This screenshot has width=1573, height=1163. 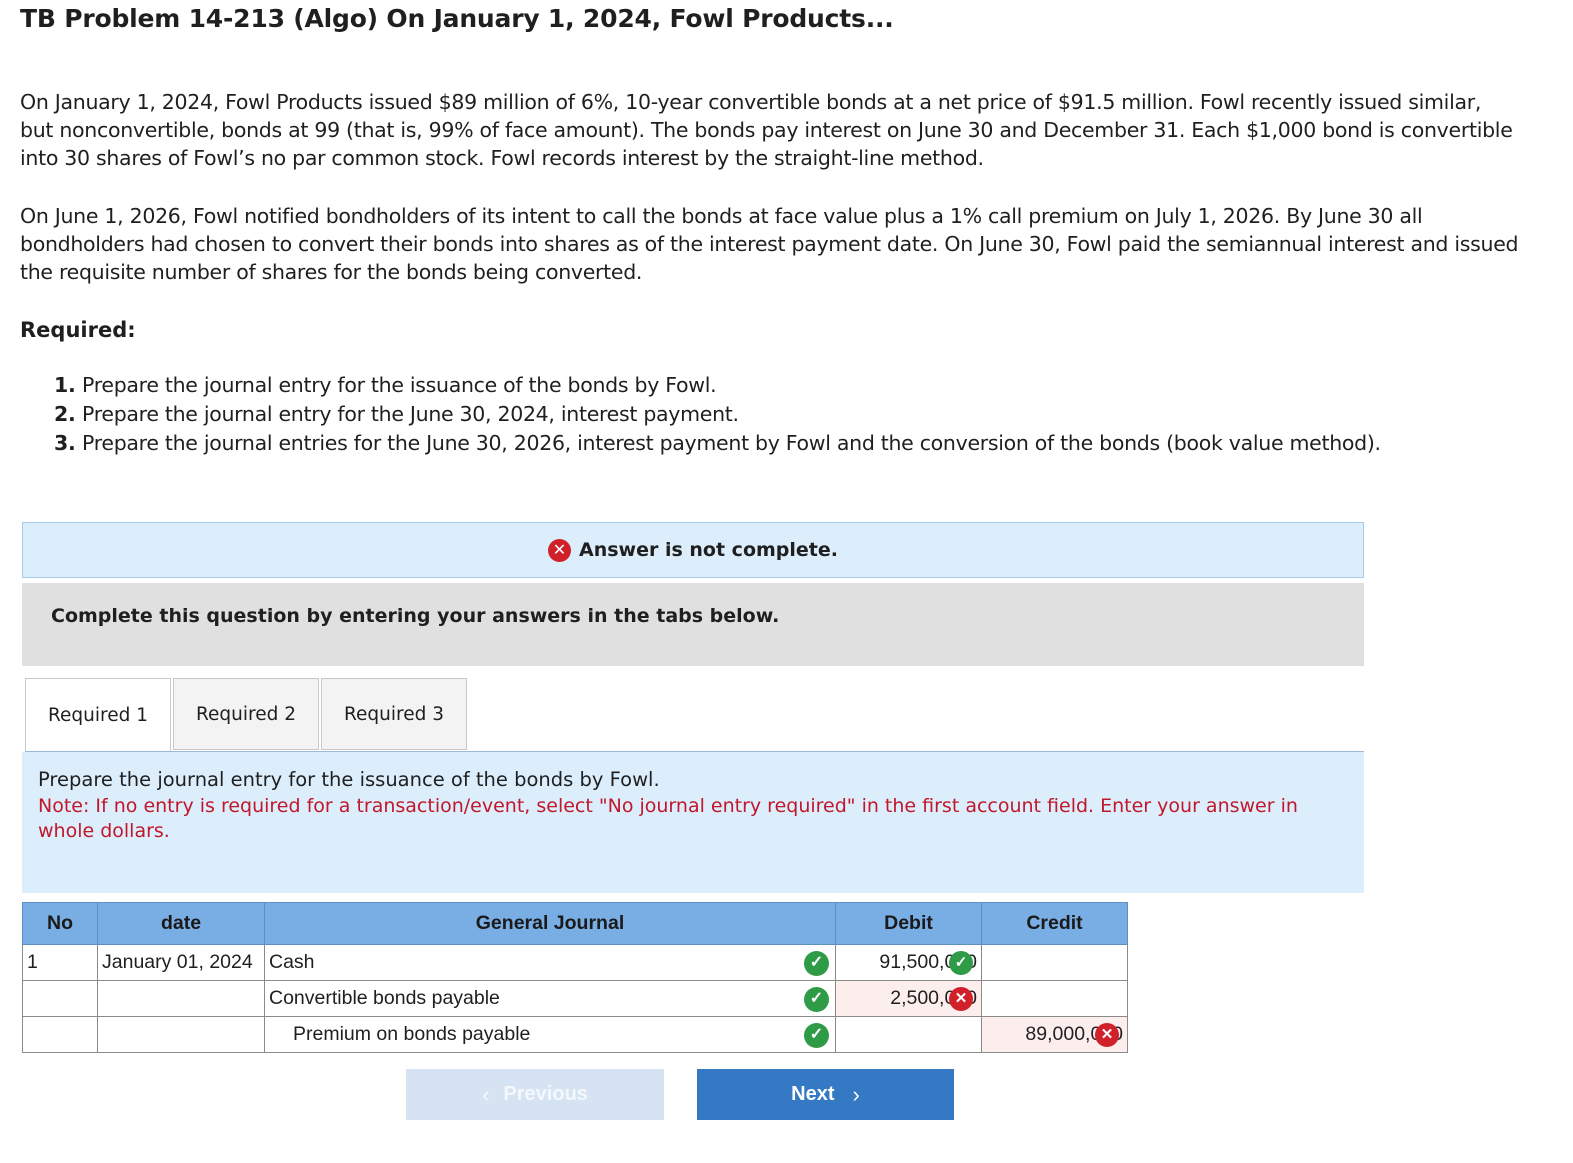 I want to click on chevron-right-icon: ›, so click(x=856, y=1094).